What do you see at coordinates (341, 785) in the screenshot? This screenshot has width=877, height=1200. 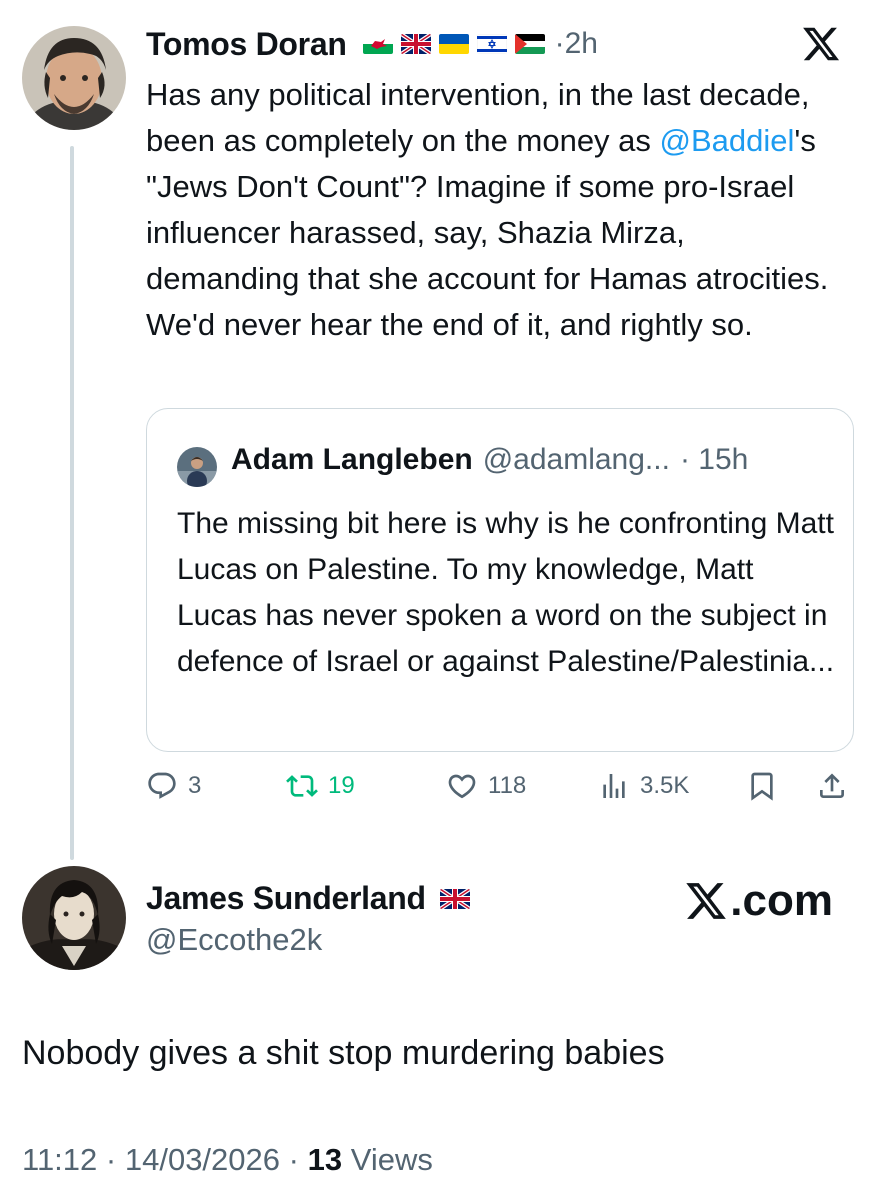 I see `retweet-count: 19` at bounding box center [341, 785].